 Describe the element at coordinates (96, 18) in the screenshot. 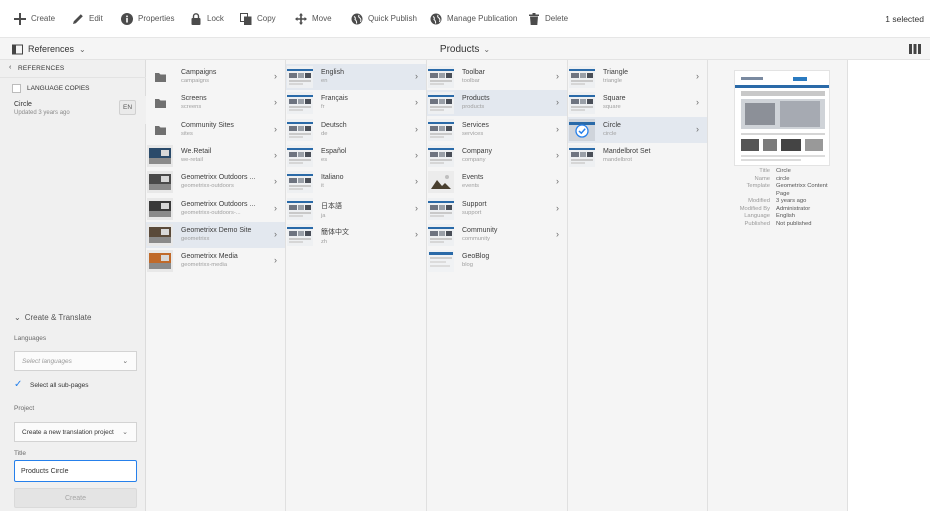

I see `edit-label: Edit` at that location.